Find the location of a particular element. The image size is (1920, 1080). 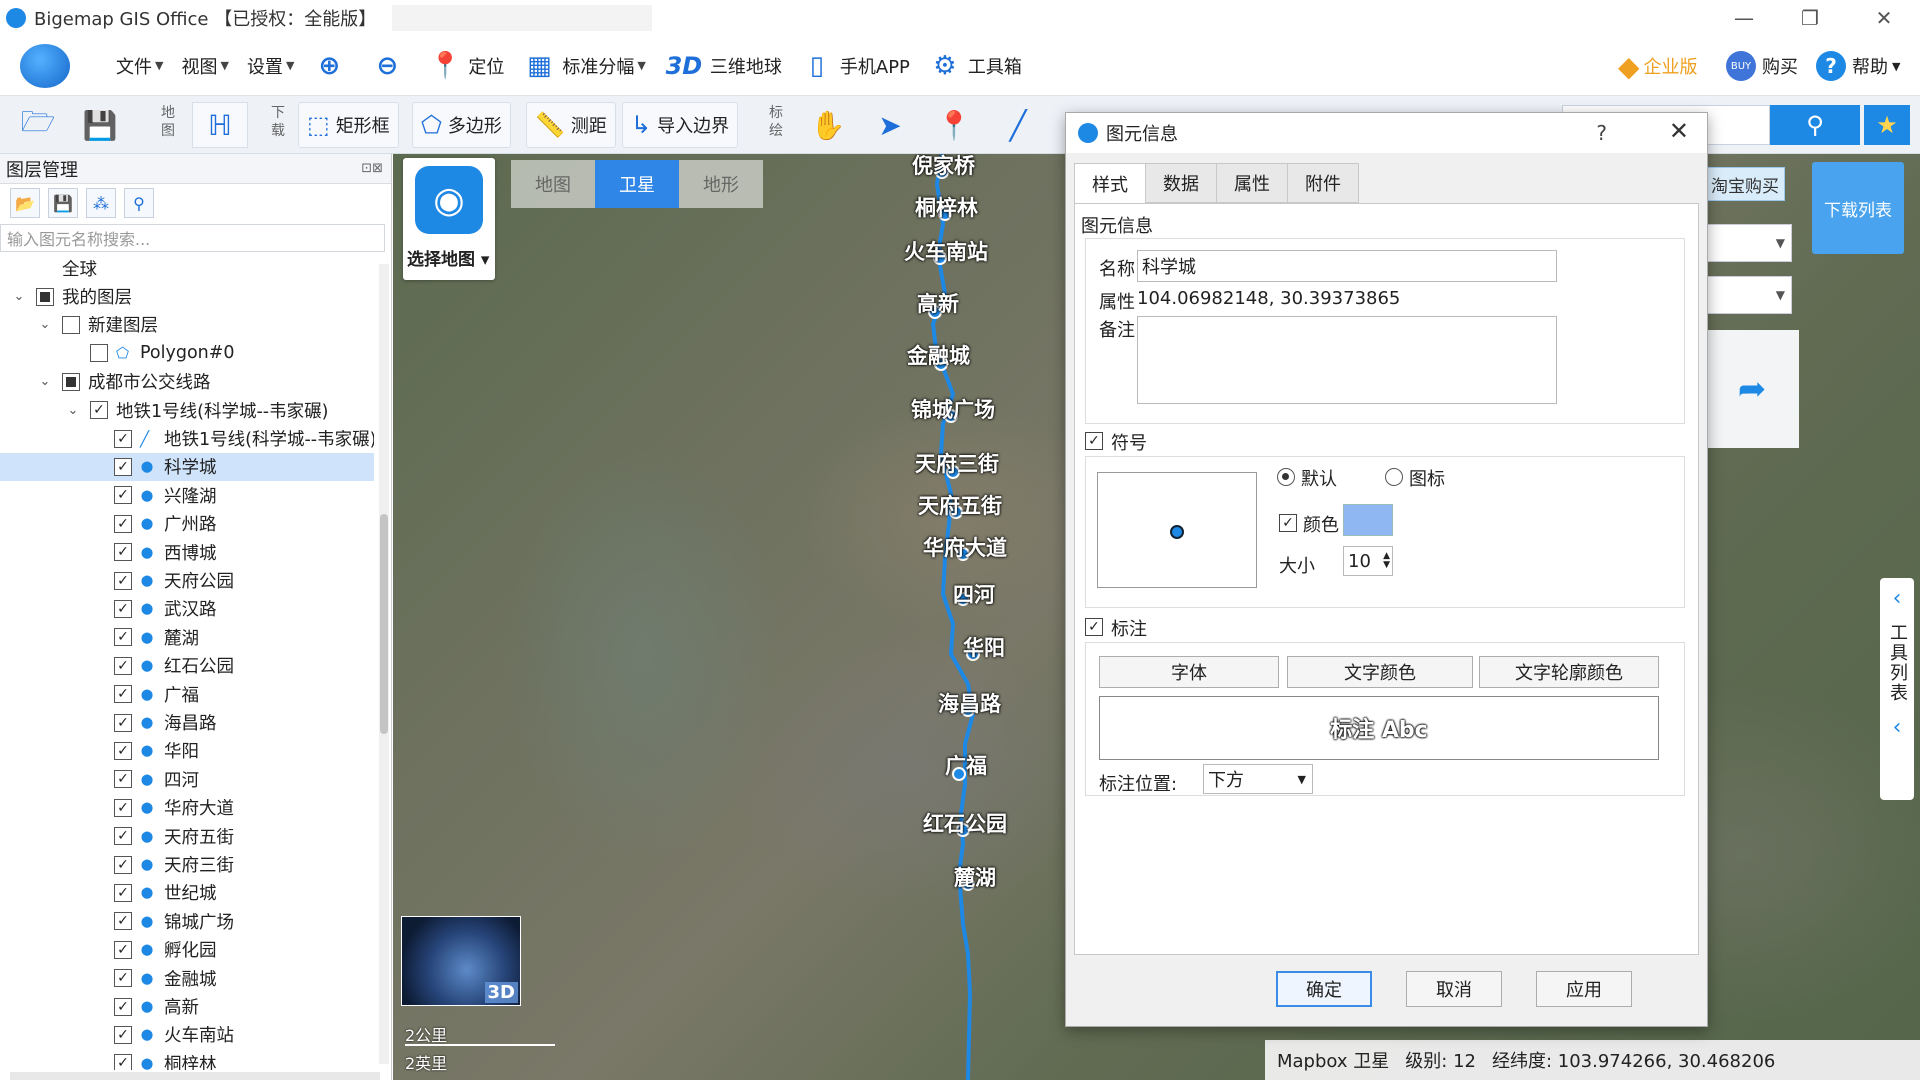

tree-row: ✓ ⬤ 广福 is located at coordinates (187, 694).